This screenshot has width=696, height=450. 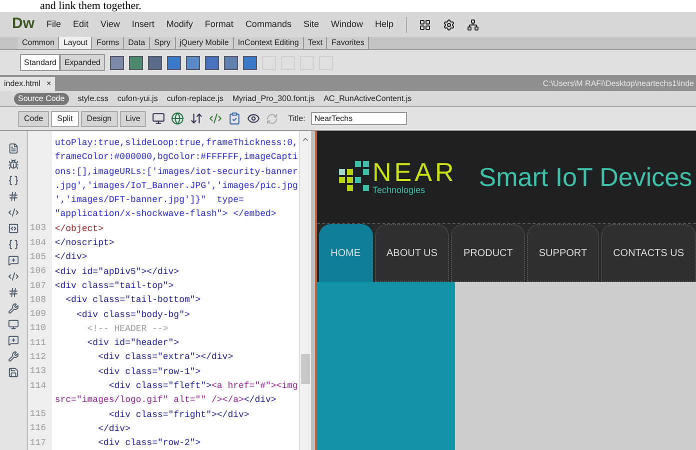 I want to click on code-line: .jpg','images/IoT_Banner.JPG','images/pic.jpg, so click(x=176, y=185).